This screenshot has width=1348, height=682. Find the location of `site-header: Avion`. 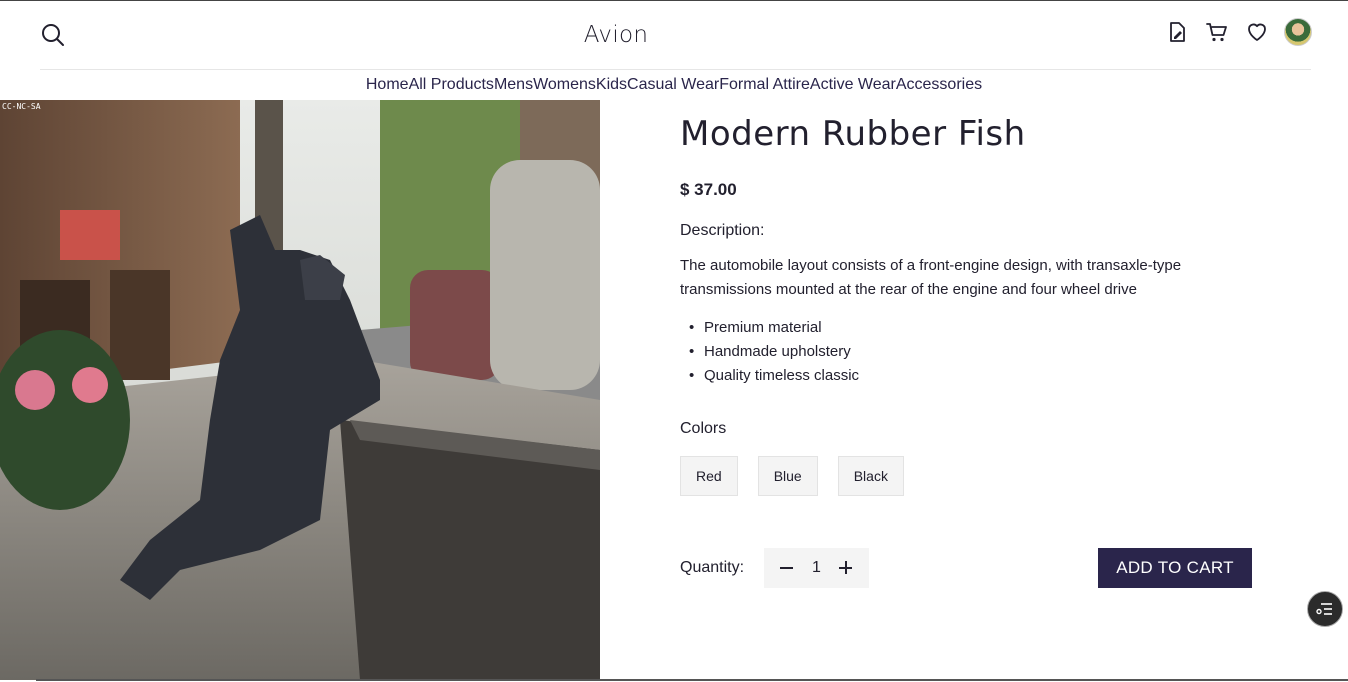

site-header: Avion is located at coordinates (674, 35).